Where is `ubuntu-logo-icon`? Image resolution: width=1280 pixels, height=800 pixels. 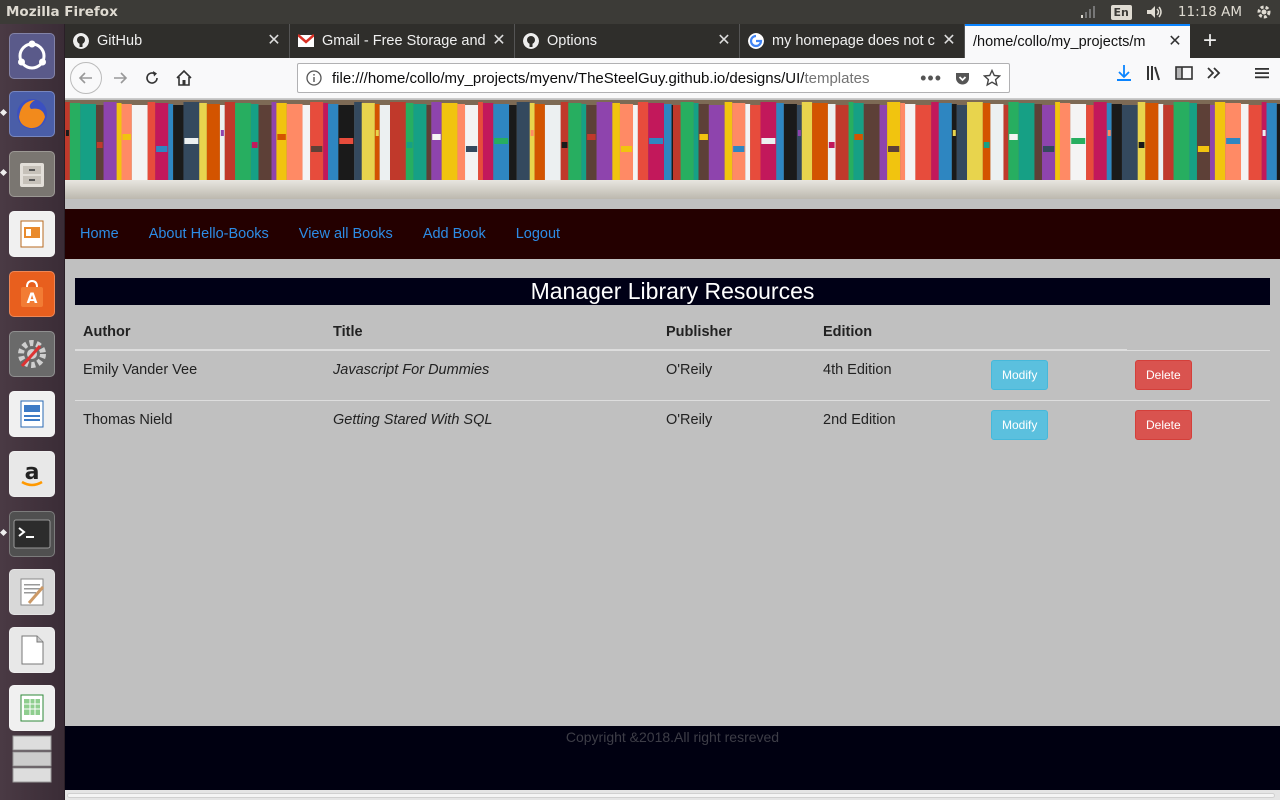
ubuntu-logo-icon is located at coordinates (32, 56).